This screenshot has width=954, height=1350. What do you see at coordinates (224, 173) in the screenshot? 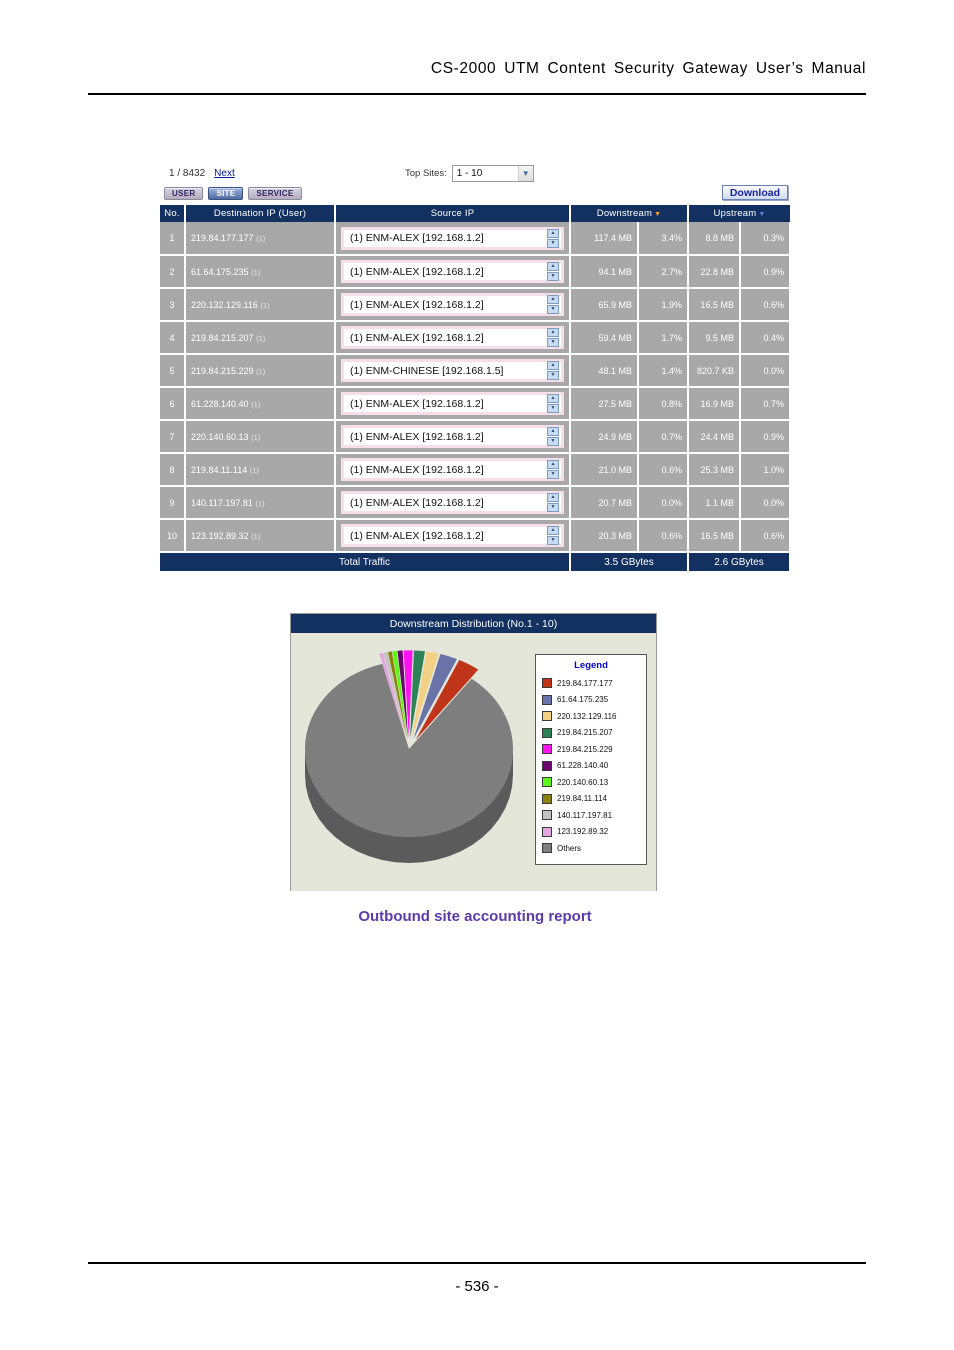
I see `next-page-link: Next` at bounding box center [224, 173].